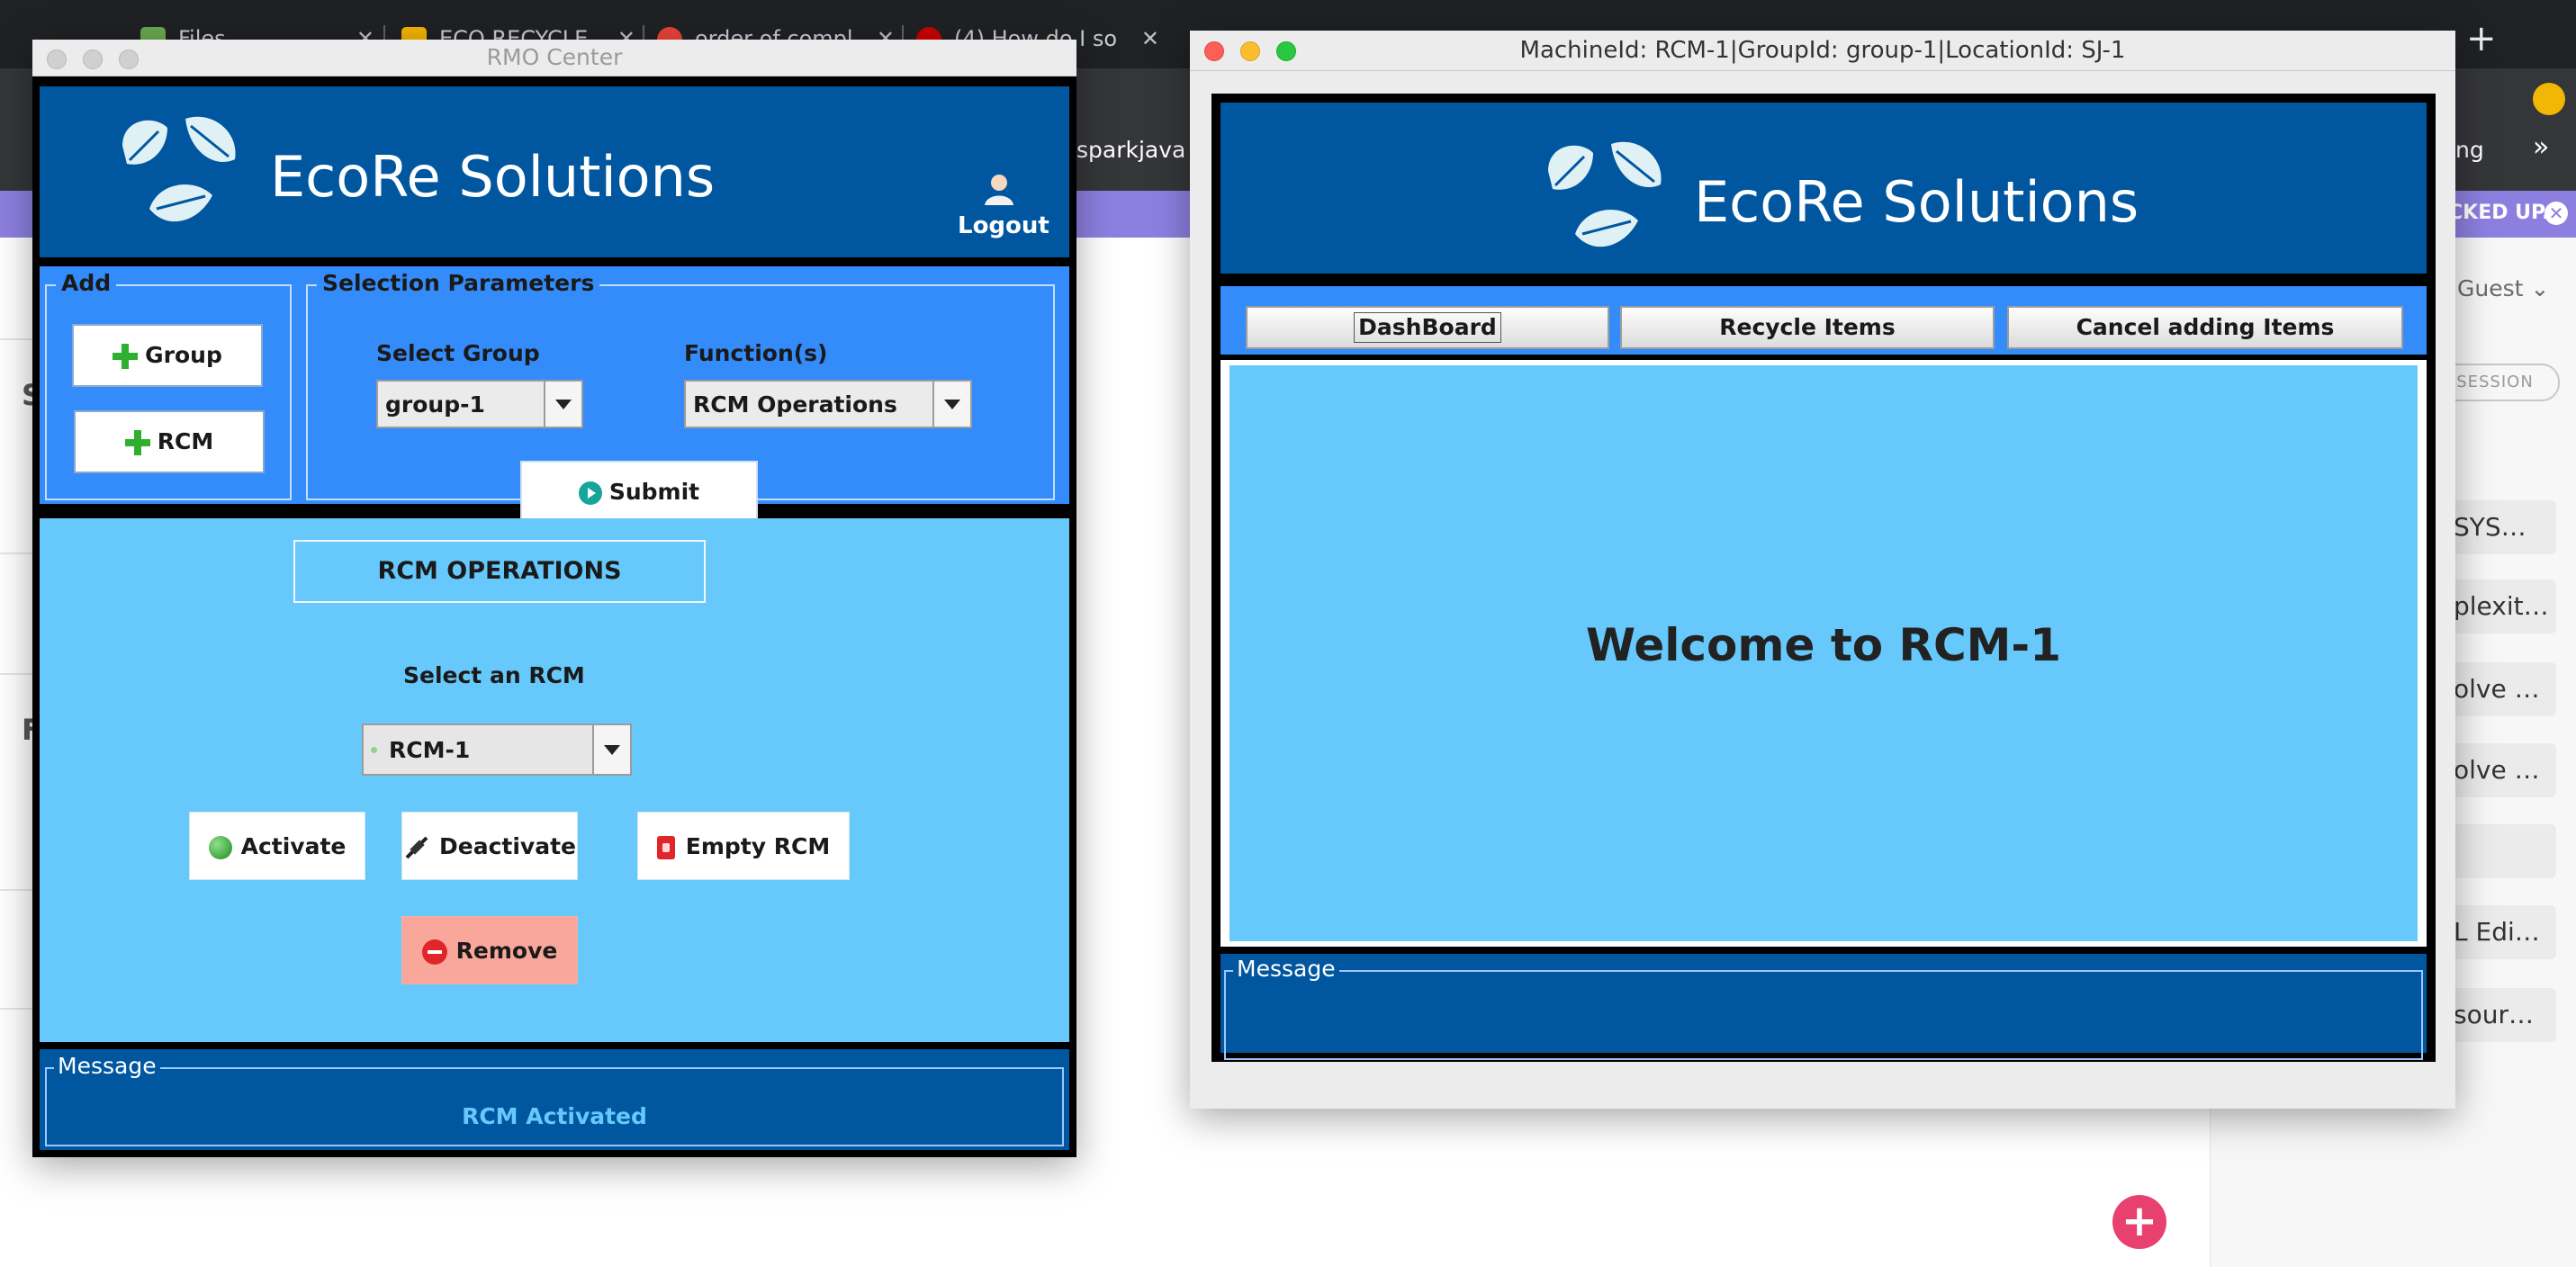 Image resolution: width=2576 pixels, height=1267 pixels. I want to click on banner-close-icon: ✕, so click(2556, 214).